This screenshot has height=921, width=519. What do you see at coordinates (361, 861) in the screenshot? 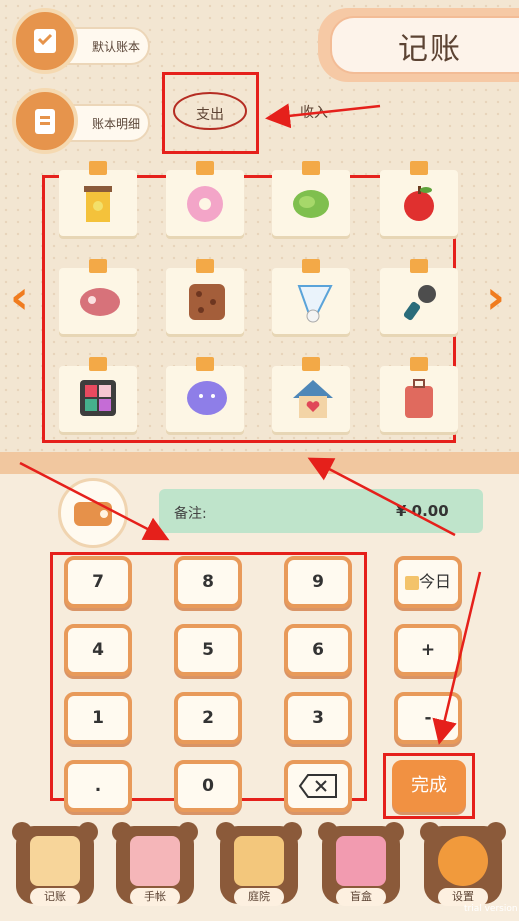
I see `gift-box-icon` at bounding box center [361, 861].